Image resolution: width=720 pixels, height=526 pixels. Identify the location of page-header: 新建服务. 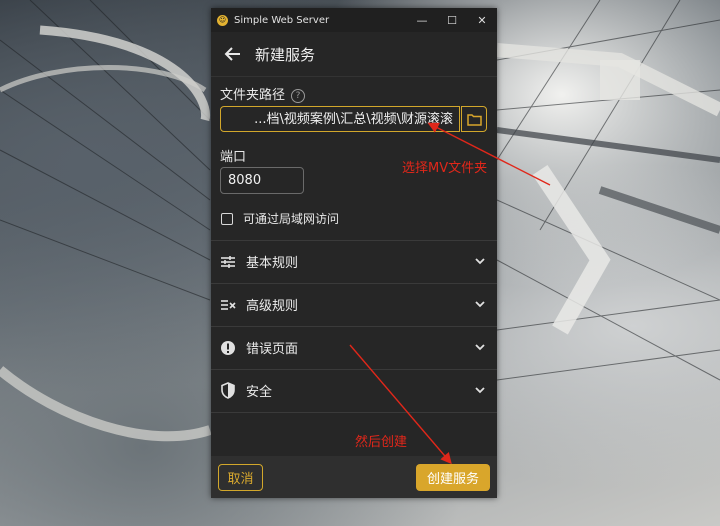
(354, 54).